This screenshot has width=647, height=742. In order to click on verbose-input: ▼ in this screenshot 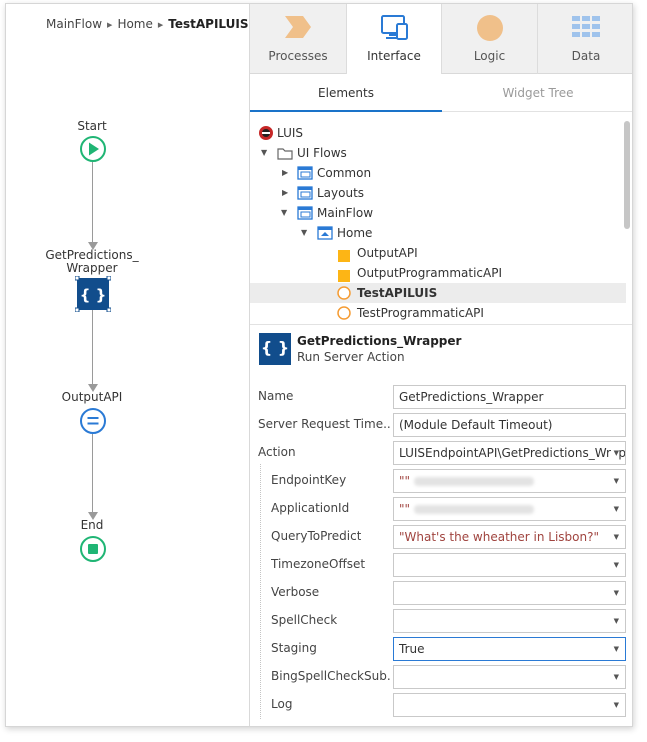, I will do `click(509, 593)`.